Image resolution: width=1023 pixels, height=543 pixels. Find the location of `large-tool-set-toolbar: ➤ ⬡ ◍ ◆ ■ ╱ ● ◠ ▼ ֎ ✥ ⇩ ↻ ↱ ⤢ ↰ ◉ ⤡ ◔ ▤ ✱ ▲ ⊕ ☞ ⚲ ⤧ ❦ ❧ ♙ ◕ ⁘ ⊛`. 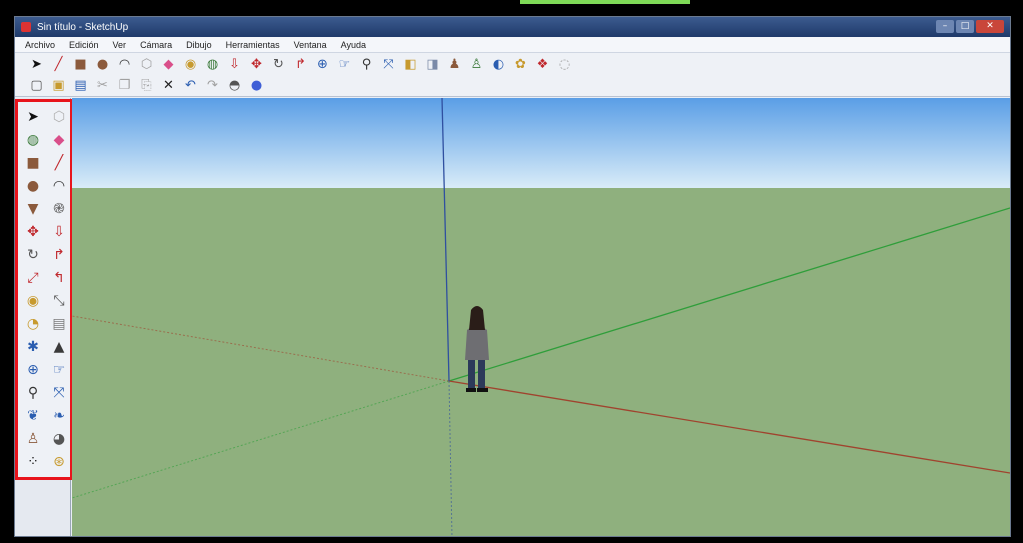

large-tool-set-toolbar: ➤ ⬡ ◍ ◆ ■ ╱ ● ◠ ▼ ֎ ✥ ⇩ ↻ ↱ ⤢ ↰ ◉ ⤡ ◔ ▤ ✱ ▲ ⊕ ☞ ⚲ ⤧ ❦ ❧ ♙ ◕ ⁘ ⊛ is located at coordinates (44, 289).